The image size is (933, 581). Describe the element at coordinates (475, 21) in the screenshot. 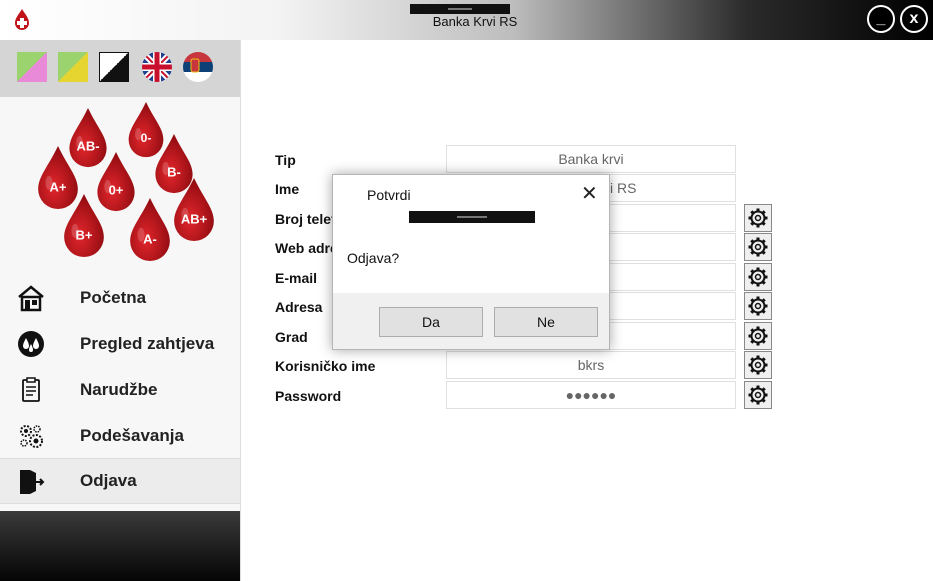

I see `window-title: Banka Krvi RS` at that location.